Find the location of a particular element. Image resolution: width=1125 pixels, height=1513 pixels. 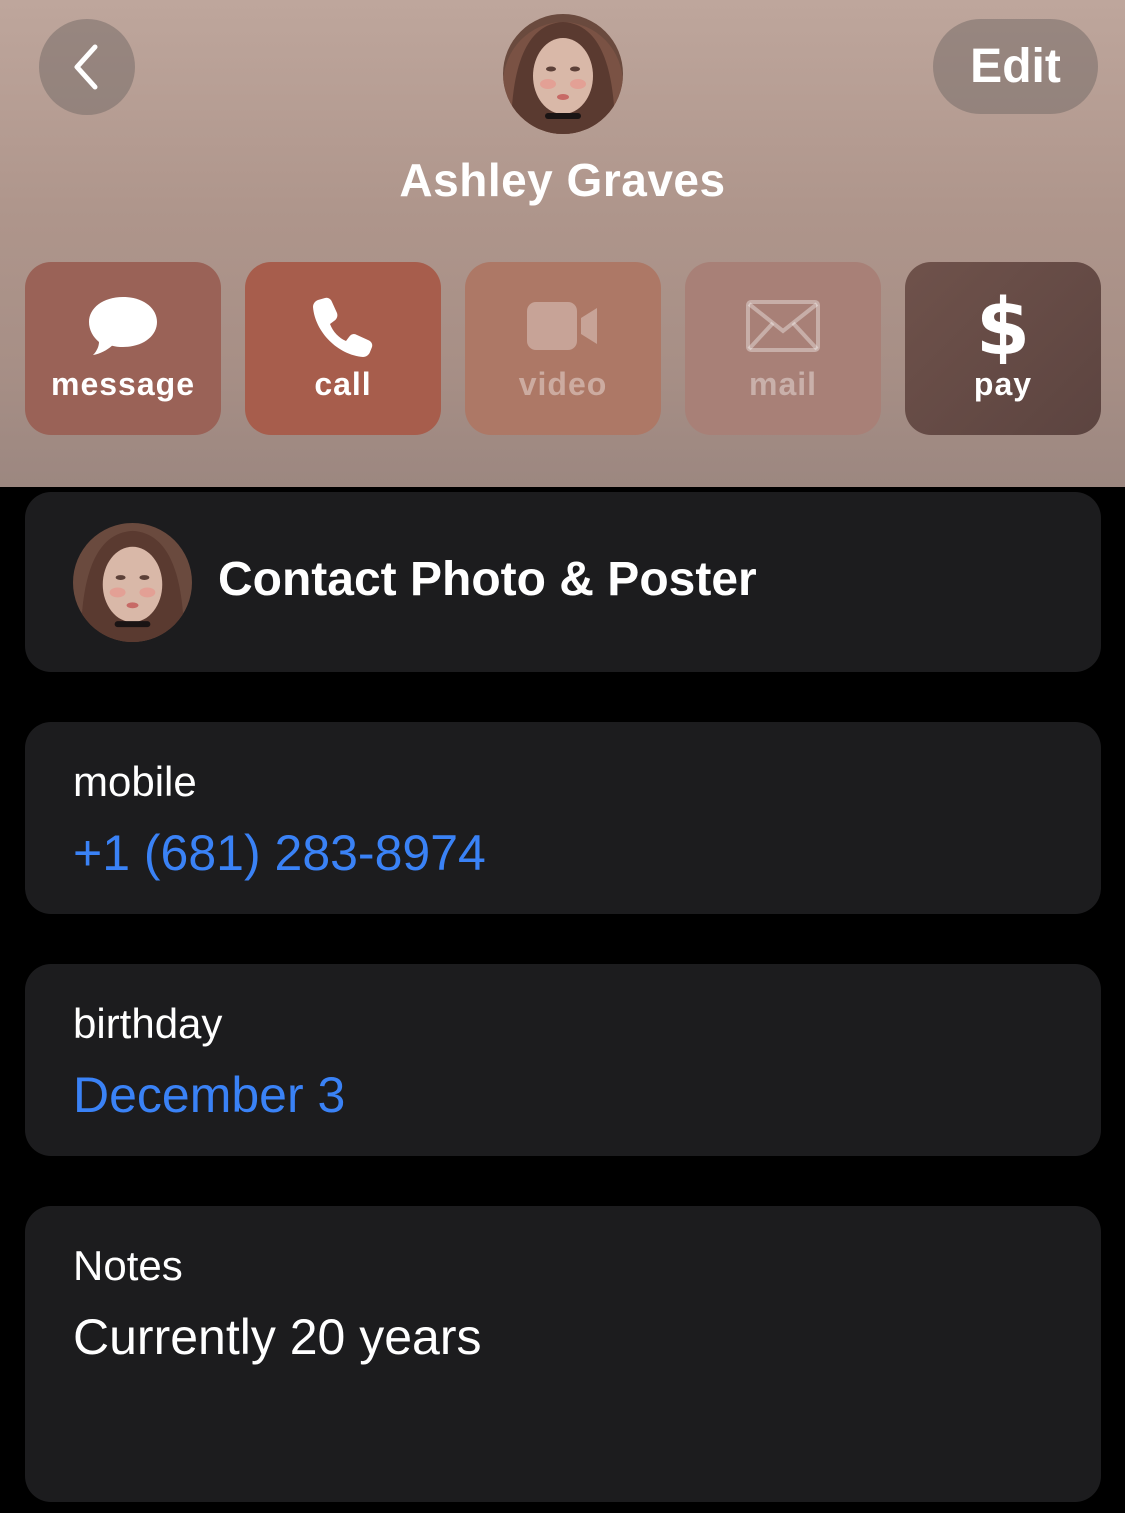

video-label: video is located at coordinates (563, 384).